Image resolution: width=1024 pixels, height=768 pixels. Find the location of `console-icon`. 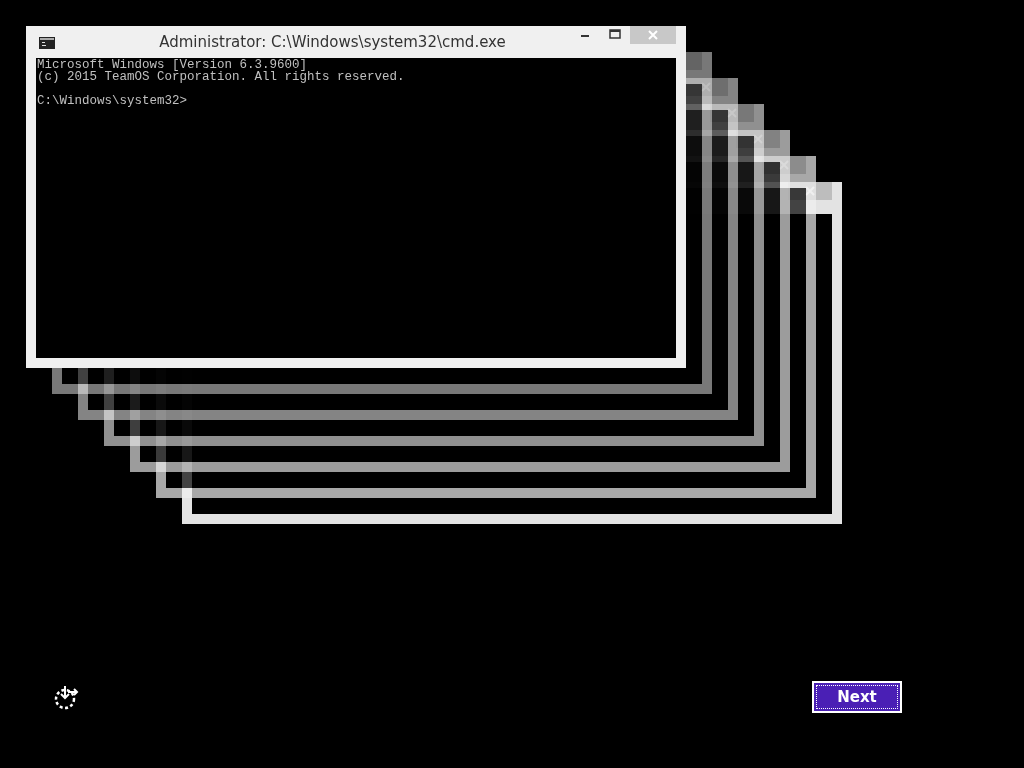

console-icon is located at coordinates (47, 43).